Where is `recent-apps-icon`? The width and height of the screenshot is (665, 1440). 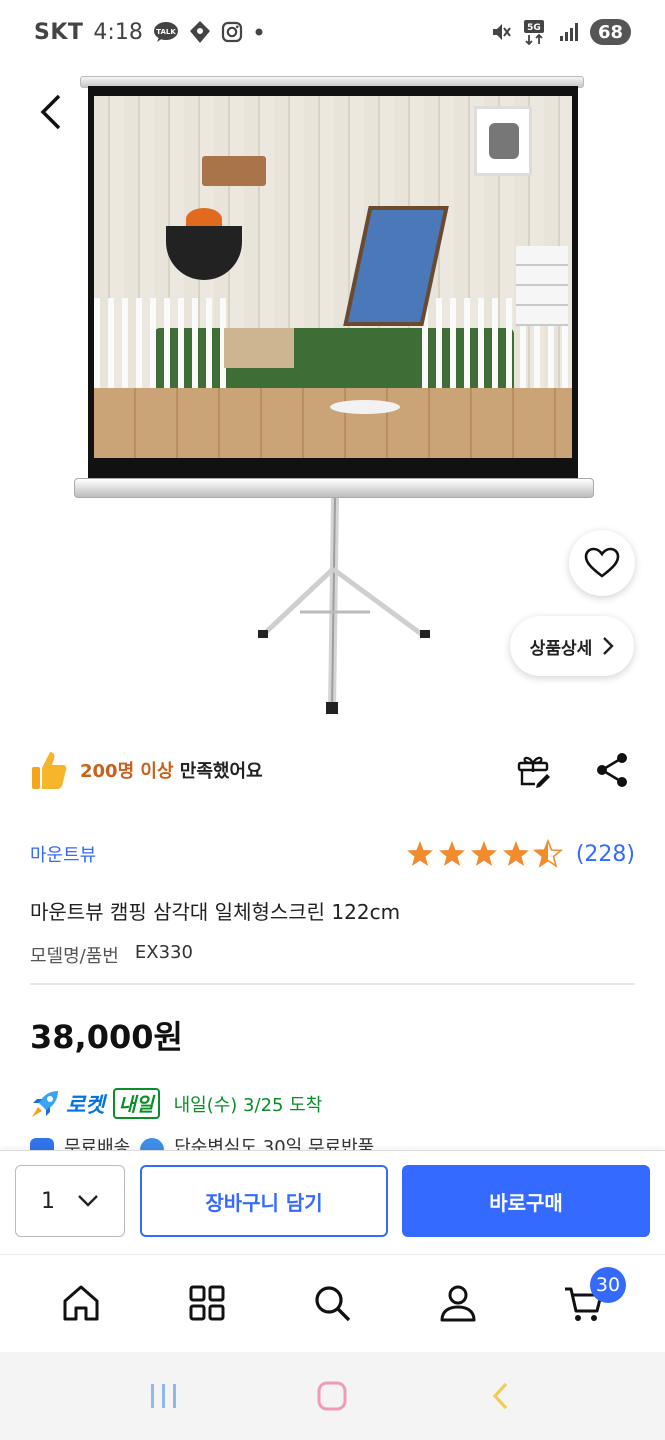
recent-apps-icon is located at coordinates (164, 1396).